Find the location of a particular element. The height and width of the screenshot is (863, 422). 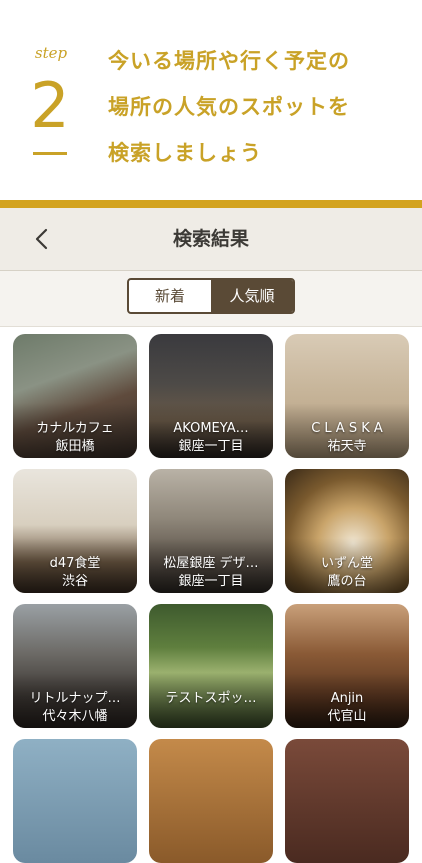

step-line-1: 今いる場所や行く予定の is located at coordinates (229, 61).